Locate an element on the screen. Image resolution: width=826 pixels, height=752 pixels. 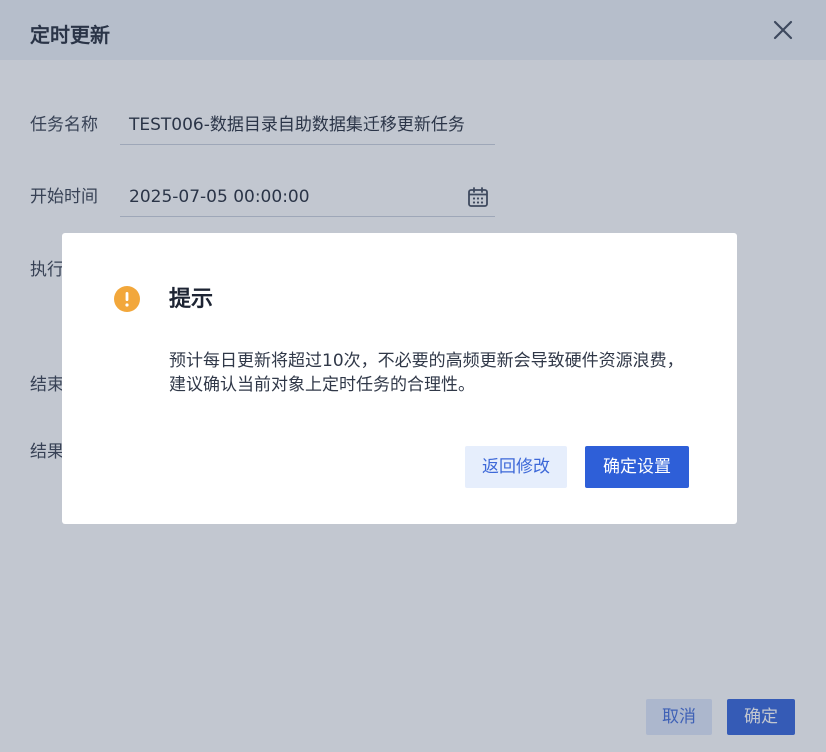
confirm-settings-button: 确定设置 is located at coordinates (637, 467).